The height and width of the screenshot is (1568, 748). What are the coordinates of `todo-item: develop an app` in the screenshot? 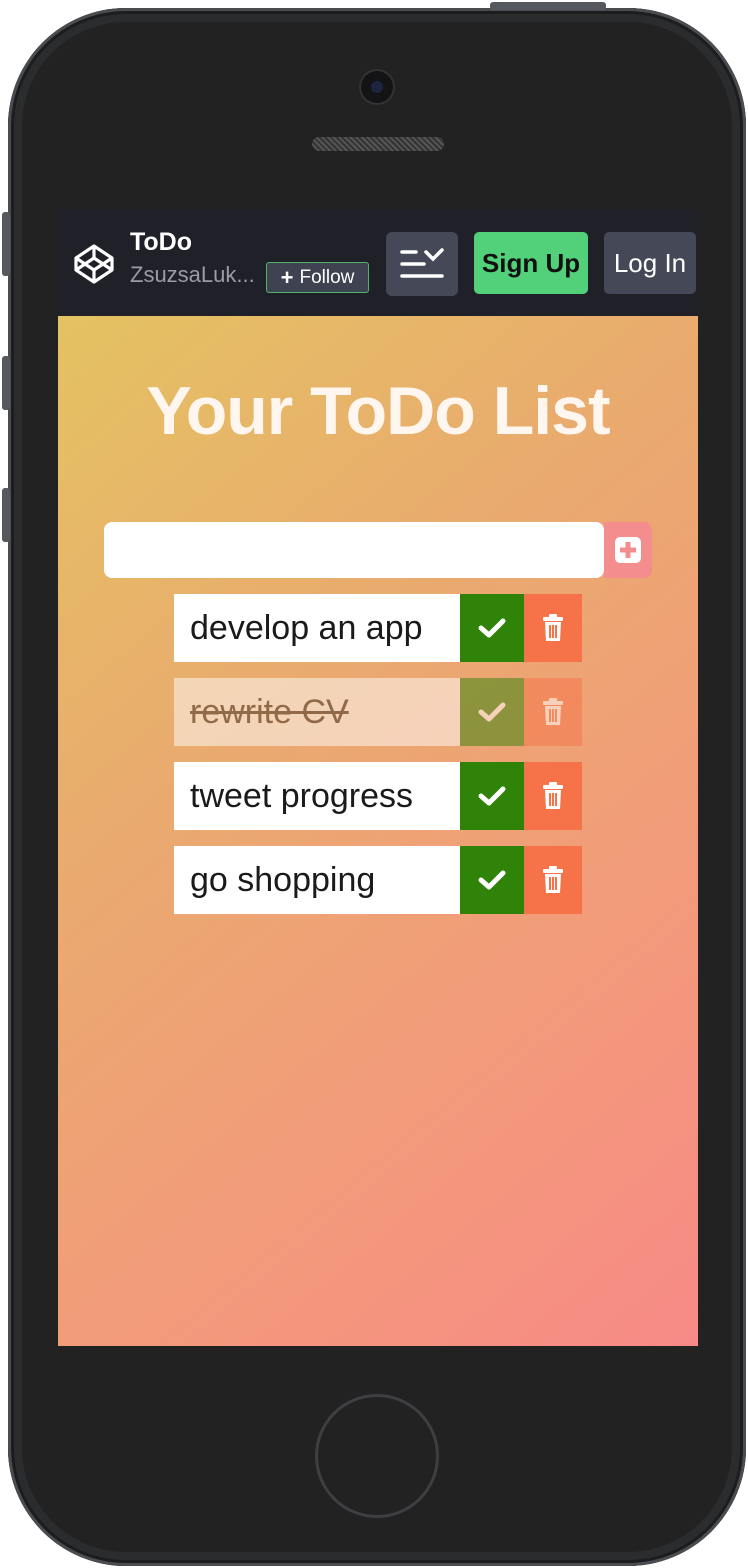 It's located at (378, 628).